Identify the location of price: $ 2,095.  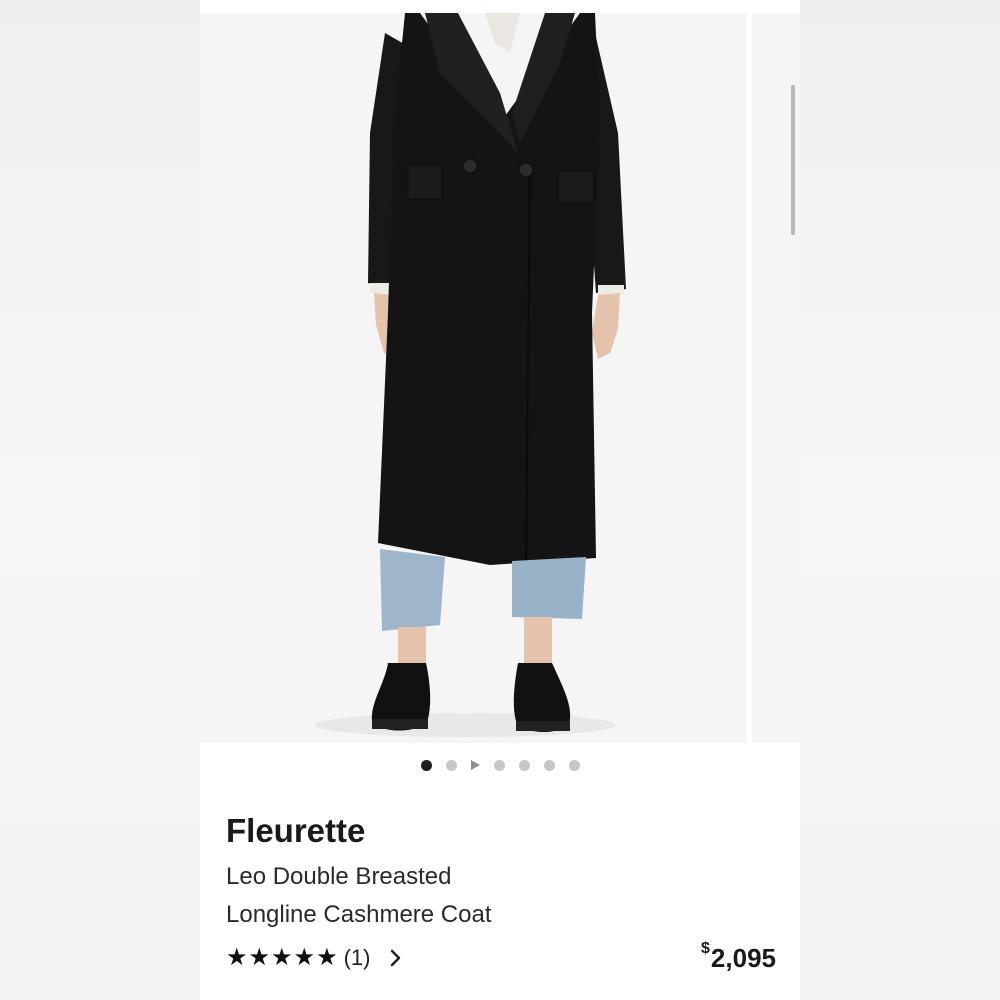
(738, 956).